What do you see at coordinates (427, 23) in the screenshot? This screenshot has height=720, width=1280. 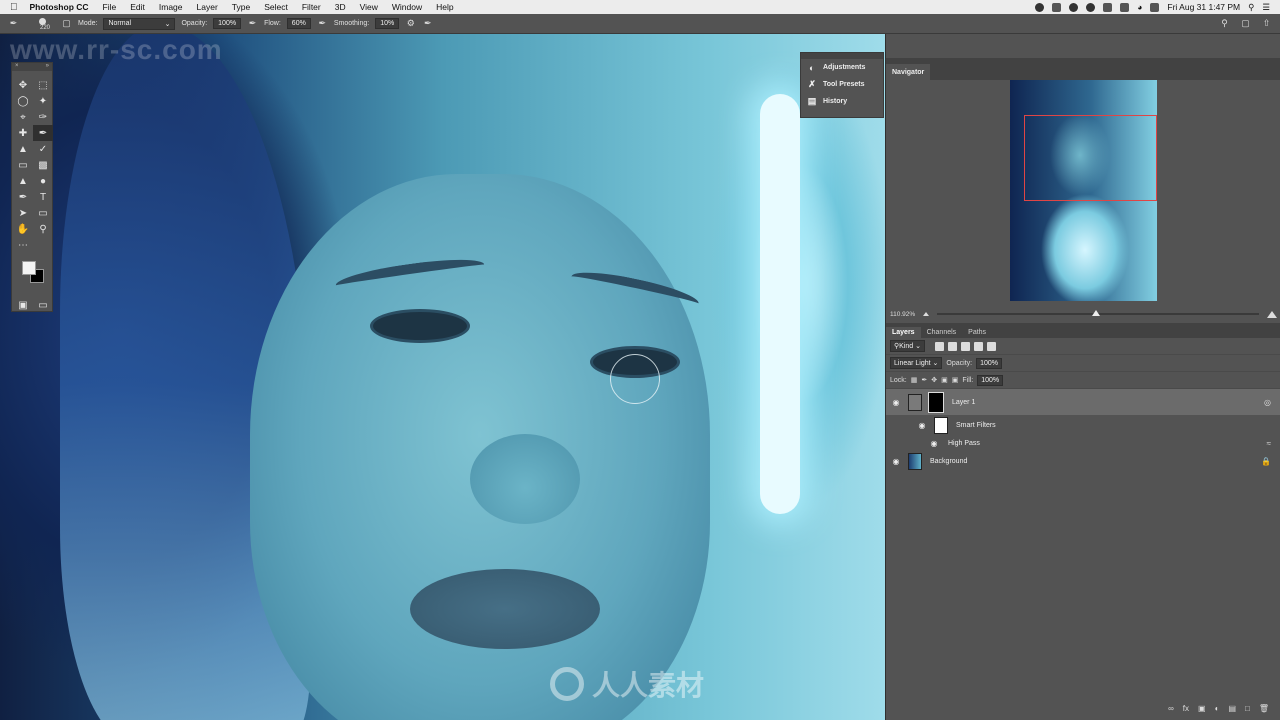 I see `pressure-size-icon: ✒` at bounding box center [427, 23].